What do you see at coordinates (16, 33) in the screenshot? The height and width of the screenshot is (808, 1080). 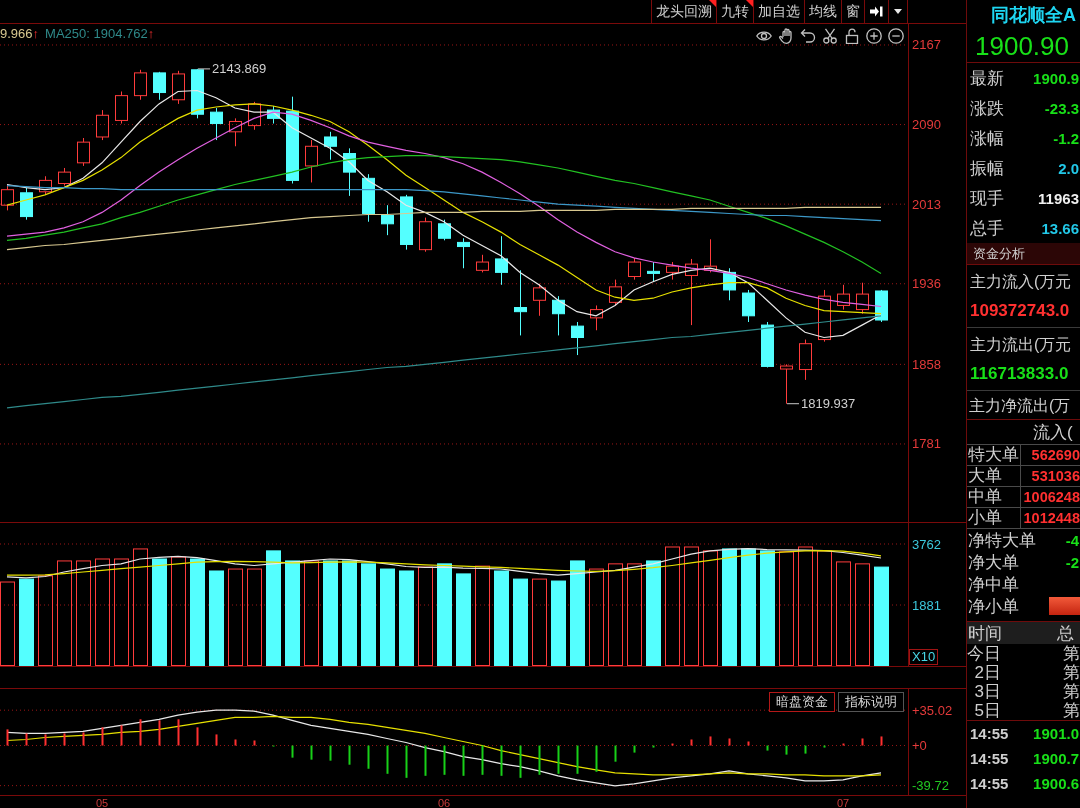 I see `legend-label: 9.966` at bounding box center [16, 33].